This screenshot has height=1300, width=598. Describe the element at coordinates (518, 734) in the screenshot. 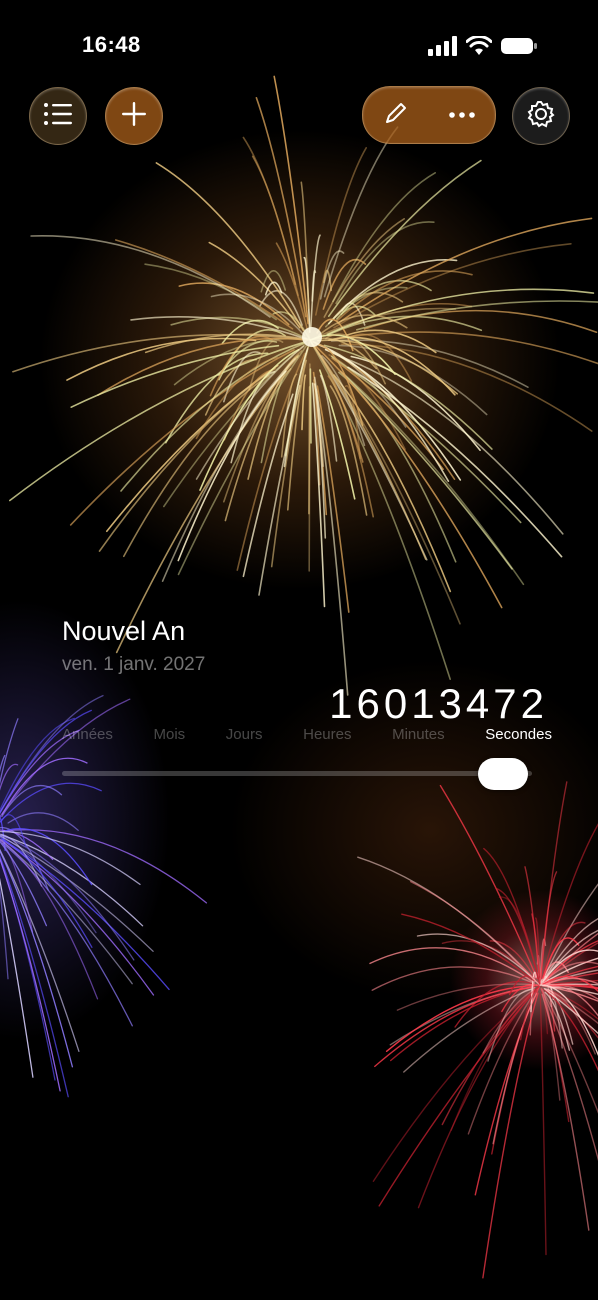

I see `unit-seconds: Secondes` at that location.